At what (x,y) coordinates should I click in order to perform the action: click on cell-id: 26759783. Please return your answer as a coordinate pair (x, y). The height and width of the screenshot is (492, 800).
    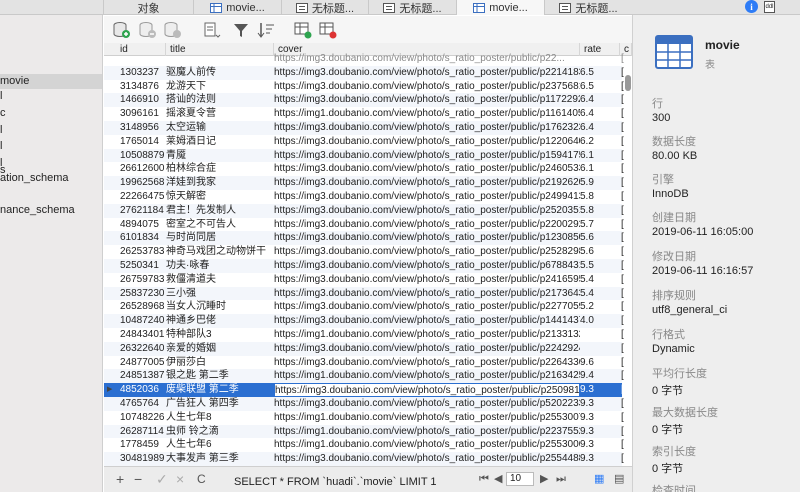
    Looking at the image, I should click on (143, 280).